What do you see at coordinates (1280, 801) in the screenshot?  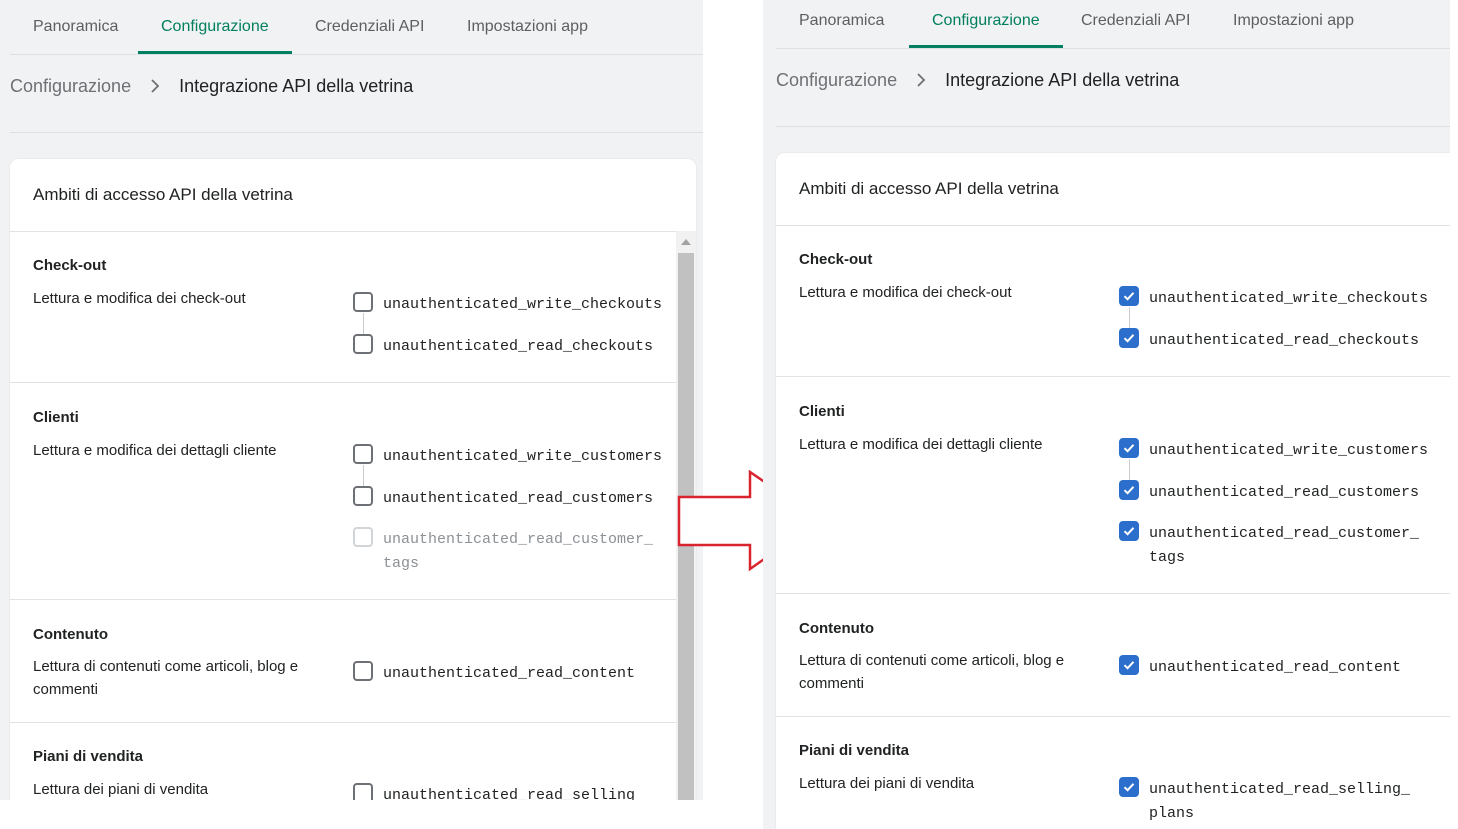 I see `scope-label: unauthenticated_read_selling_ plans` at bounding box center [1280, 801].